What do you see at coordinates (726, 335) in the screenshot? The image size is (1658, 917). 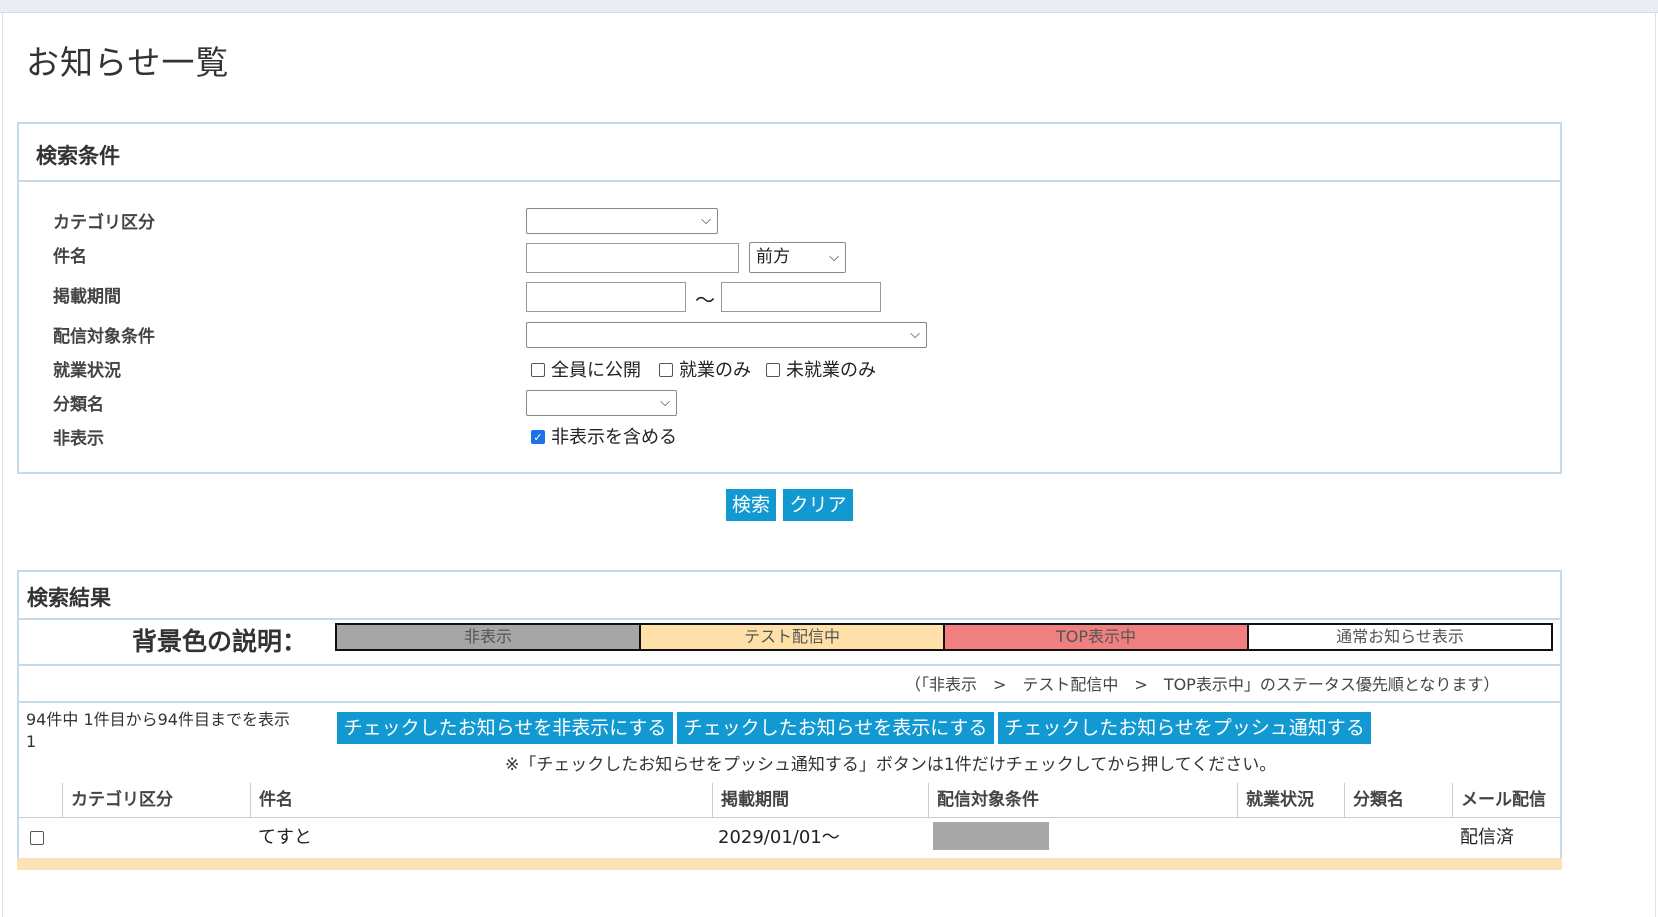 I see `target-select: ⌵` at bounding box center [726, 335].